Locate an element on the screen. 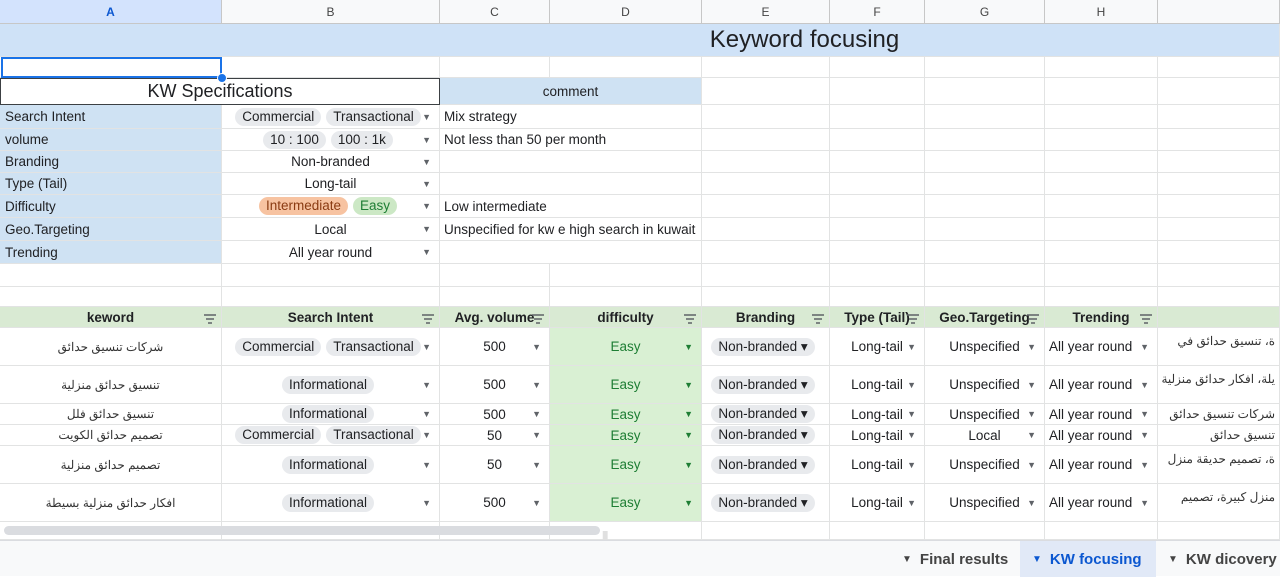  keyword-cell: تصميم حدائق منزلية is located at coordinates (111, 465).